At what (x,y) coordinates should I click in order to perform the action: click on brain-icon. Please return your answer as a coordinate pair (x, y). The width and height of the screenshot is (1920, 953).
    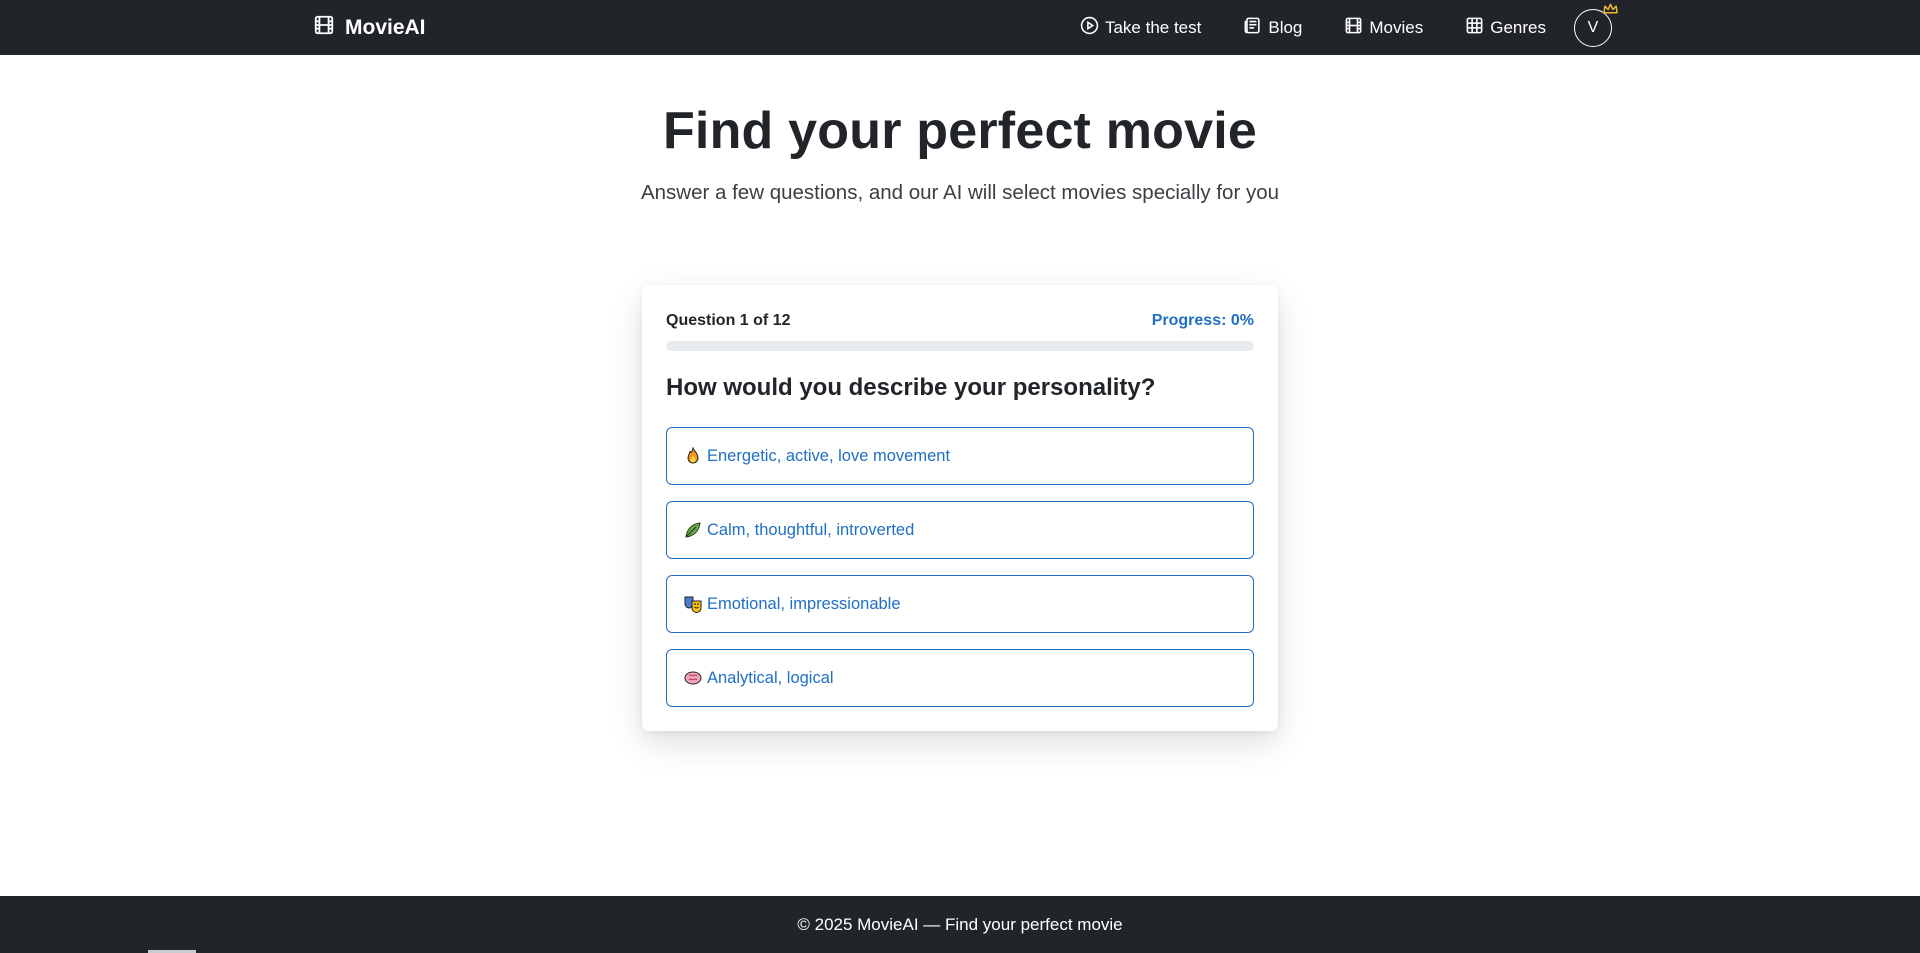
    Looking at the image, I should click on (693, 678).